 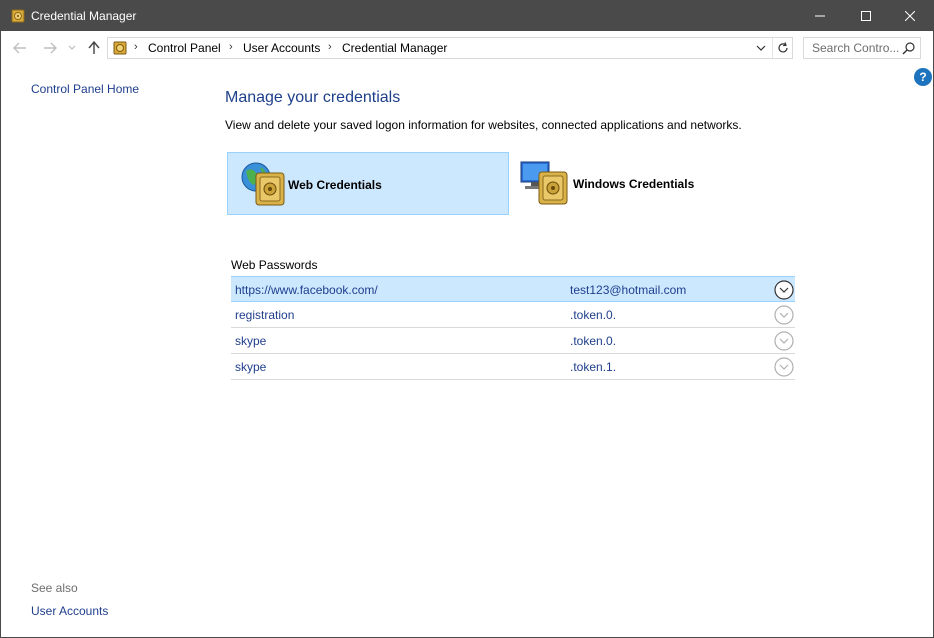 I want to click on windows-credentials-vault-icon, so click(x=544, y=183).